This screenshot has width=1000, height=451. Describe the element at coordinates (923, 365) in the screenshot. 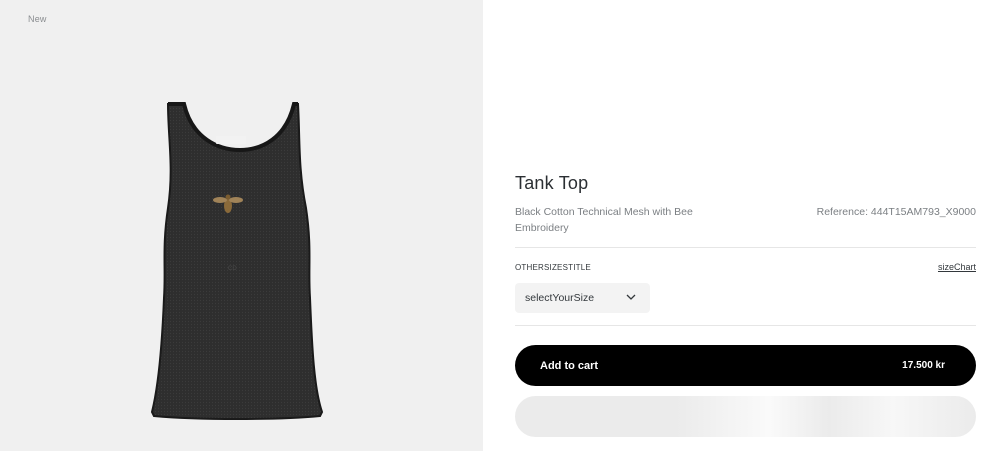

I see `price: 17.500 kr` at that location.